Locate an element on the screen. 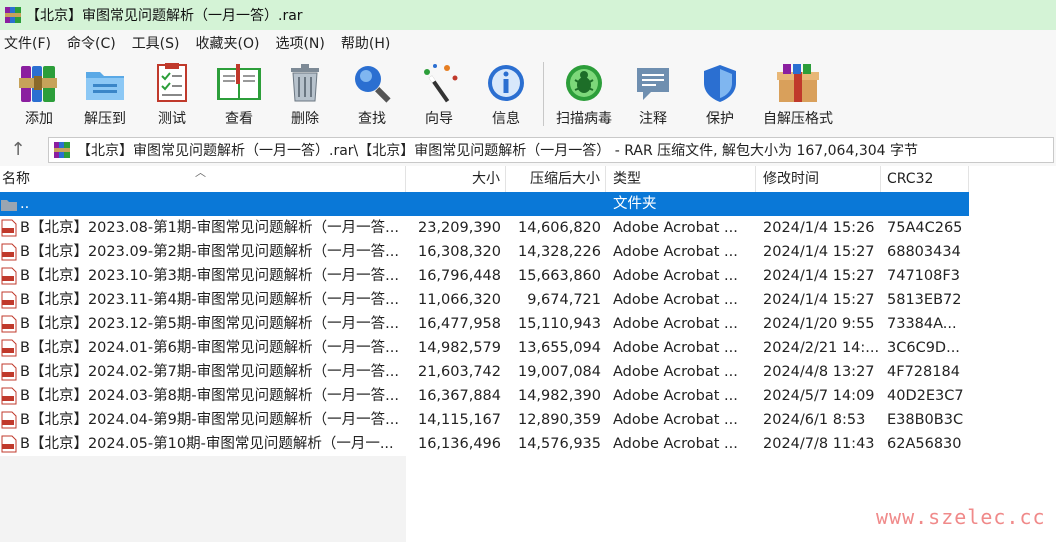 The image size is (1056, 542). find-button: 查找 is located at coordinates (372, 95).